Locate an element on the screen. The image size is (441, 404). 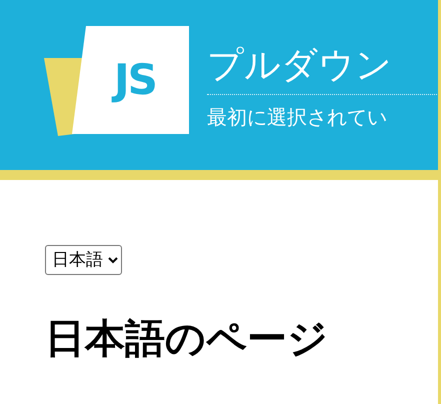
language-select: 日本語 is located at coordinates (83, 260).